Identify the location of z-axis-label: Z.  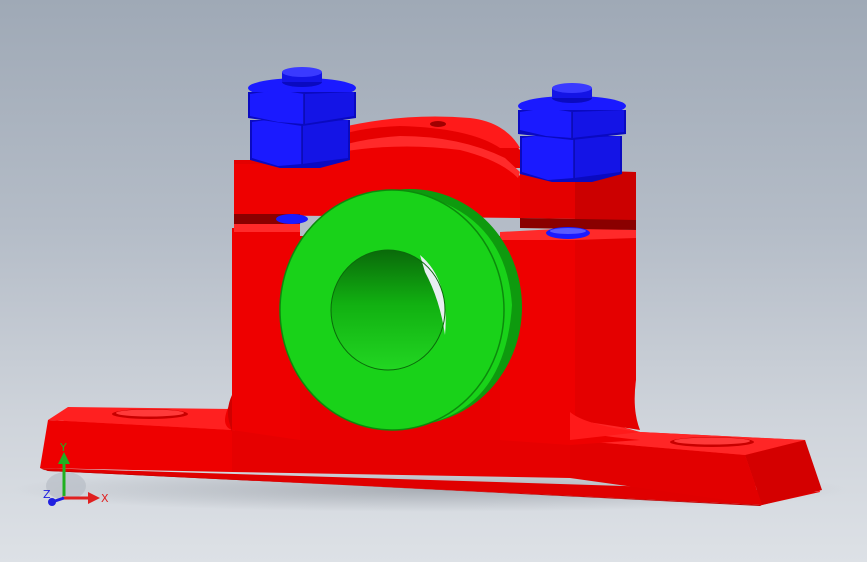
(47, 494).